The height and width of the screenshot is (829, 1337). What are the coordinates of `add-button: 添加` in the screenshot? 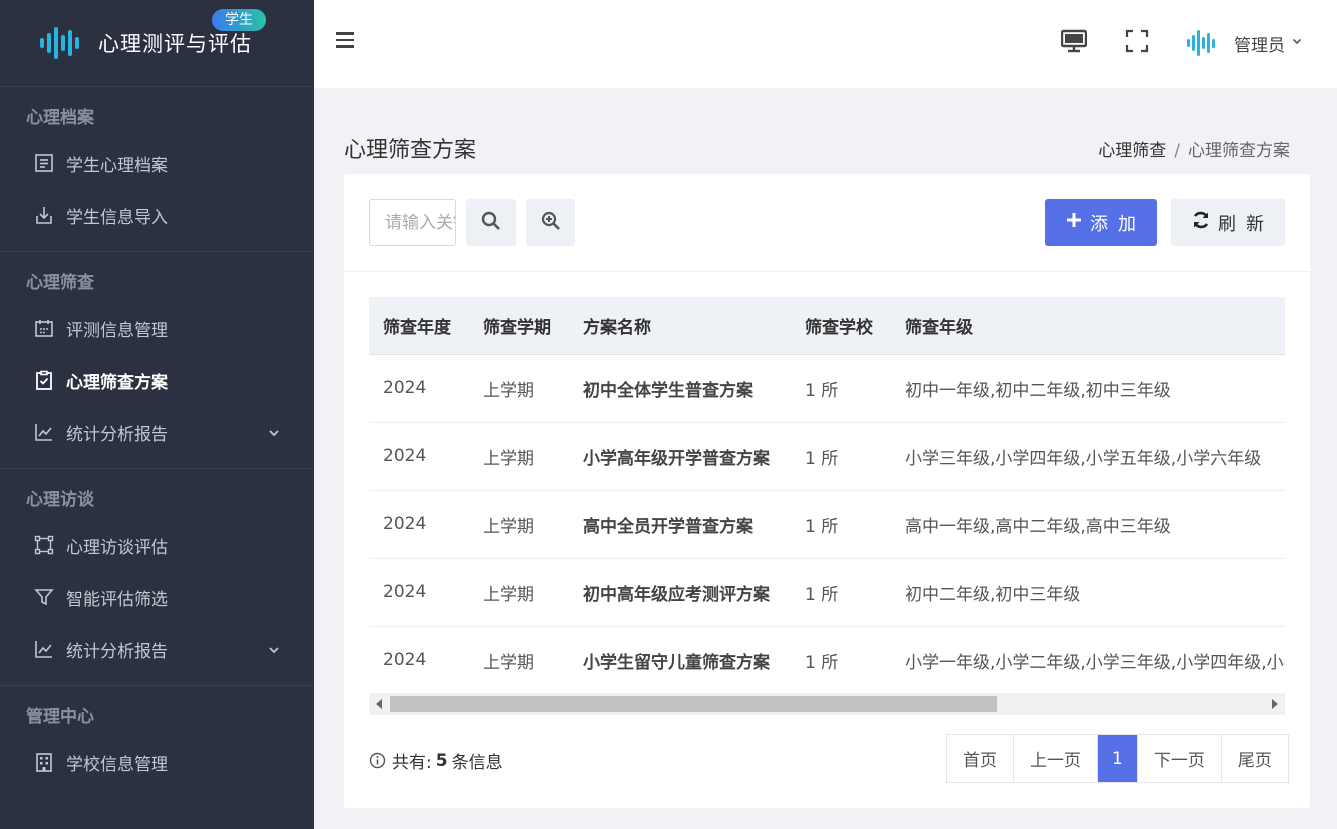 It's located at (1101, 222).